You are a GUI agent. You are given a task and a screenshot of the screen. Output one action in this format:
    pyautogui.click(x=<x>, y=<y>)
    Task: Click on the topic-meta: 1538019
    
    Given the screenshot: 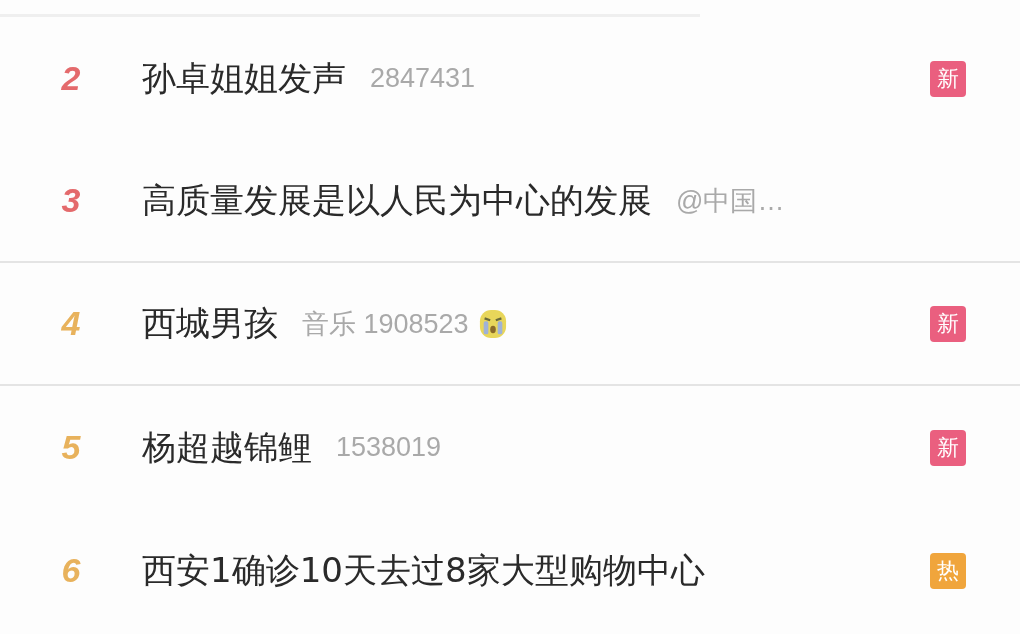 What is the action you would take?
    pyautogui.click(x=389, y=447)
    